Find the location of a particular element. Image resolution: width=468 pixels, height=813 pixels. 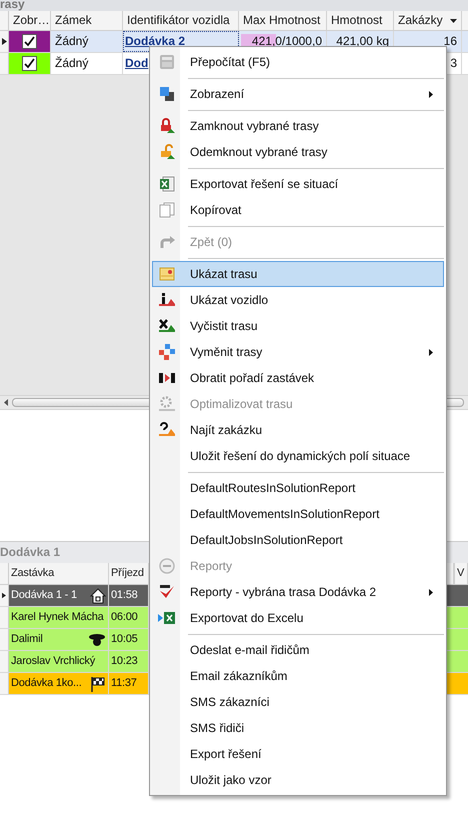

menu-item: Najít zakázku is located at coordinates (298, 430).